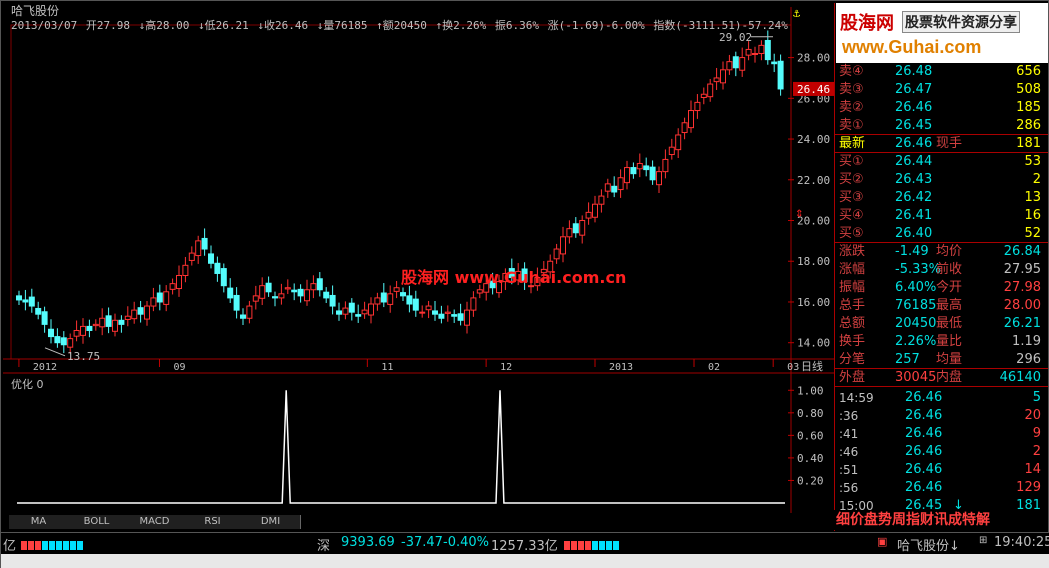 The height and width of the screenshot is (568, 1049). I want to click on outer-label: 外盘, so click(852, 377).